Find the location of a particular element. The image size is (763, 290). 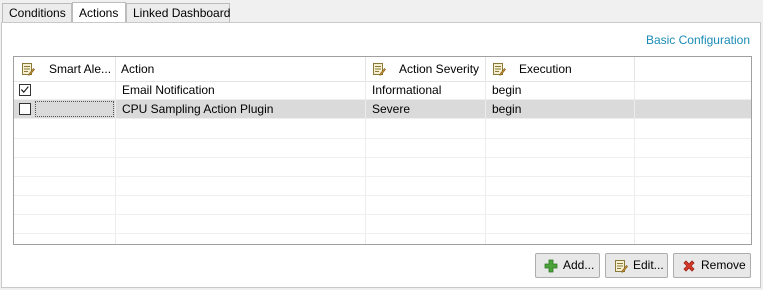

tab-linked-dashboard: Linked Dashboard is located at coordinates (178, 12).